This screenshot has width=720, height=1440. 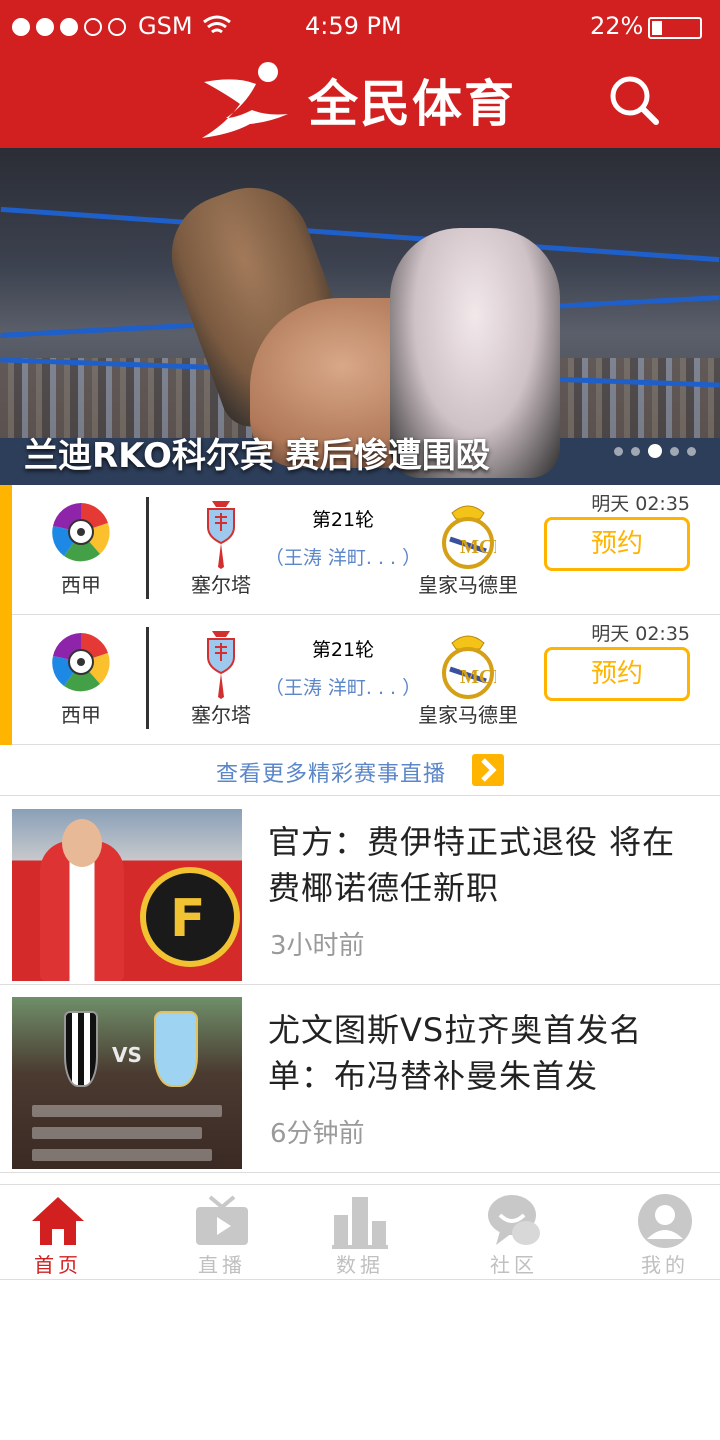 What do you see at coordinates (222, 1221) in the screenshot?
I see `tv-icon` at bounding box center [222, 1221].